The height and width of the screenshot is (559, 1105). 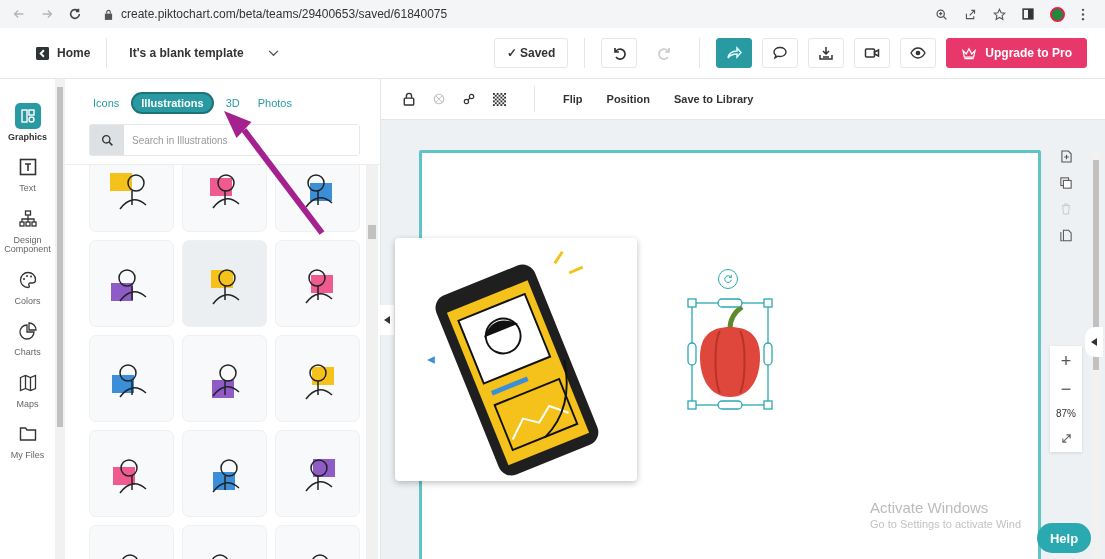 What do you see at coordinates (27, 230) in the screenshot?
I see `sidebar-item: Design Component` at bounding box center [27, 230].